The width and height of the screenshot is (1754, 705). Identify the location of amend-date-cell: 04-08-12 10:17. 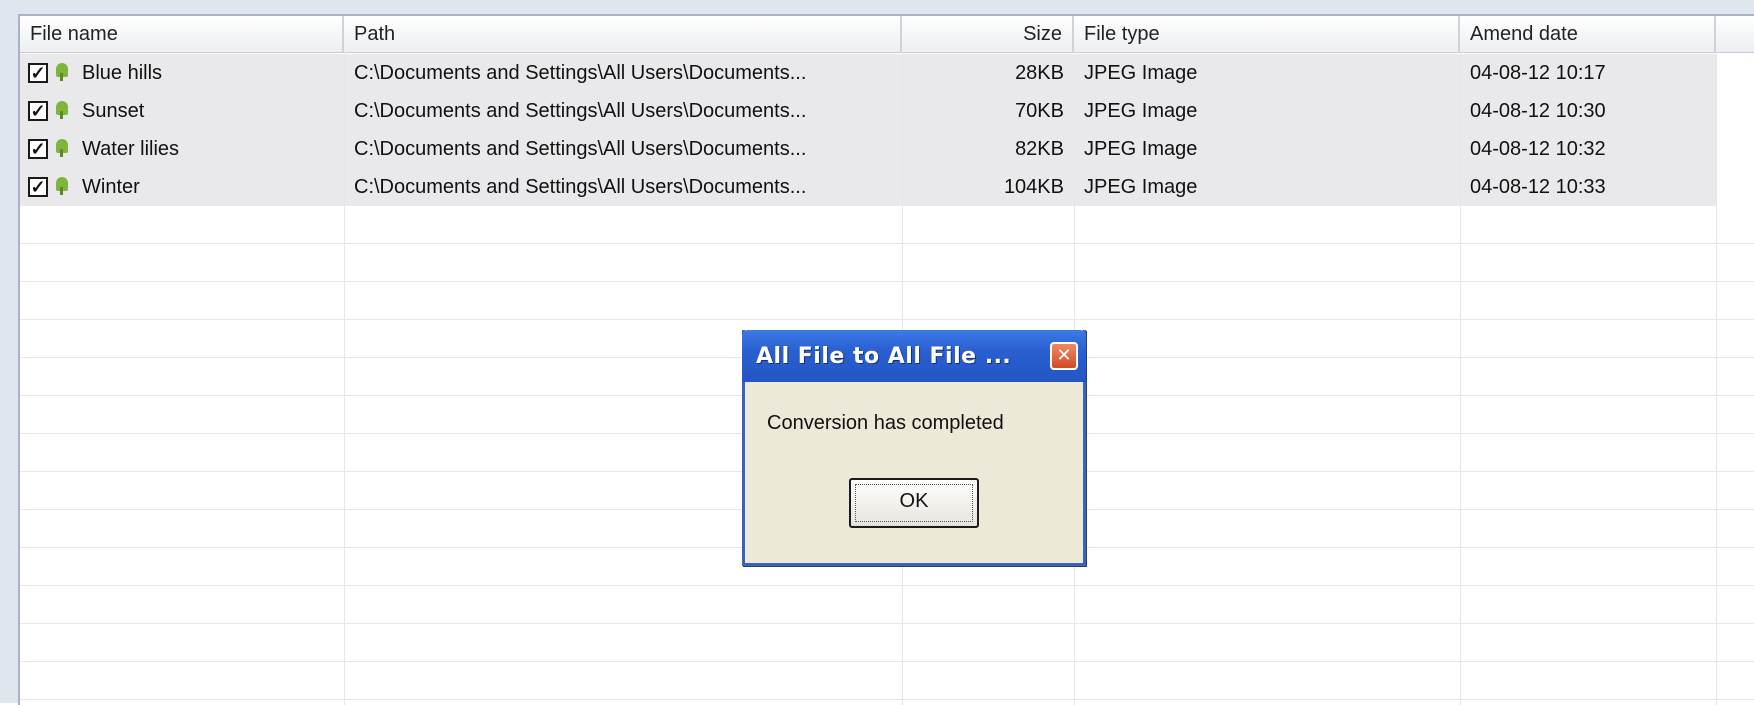
(1538, 73).